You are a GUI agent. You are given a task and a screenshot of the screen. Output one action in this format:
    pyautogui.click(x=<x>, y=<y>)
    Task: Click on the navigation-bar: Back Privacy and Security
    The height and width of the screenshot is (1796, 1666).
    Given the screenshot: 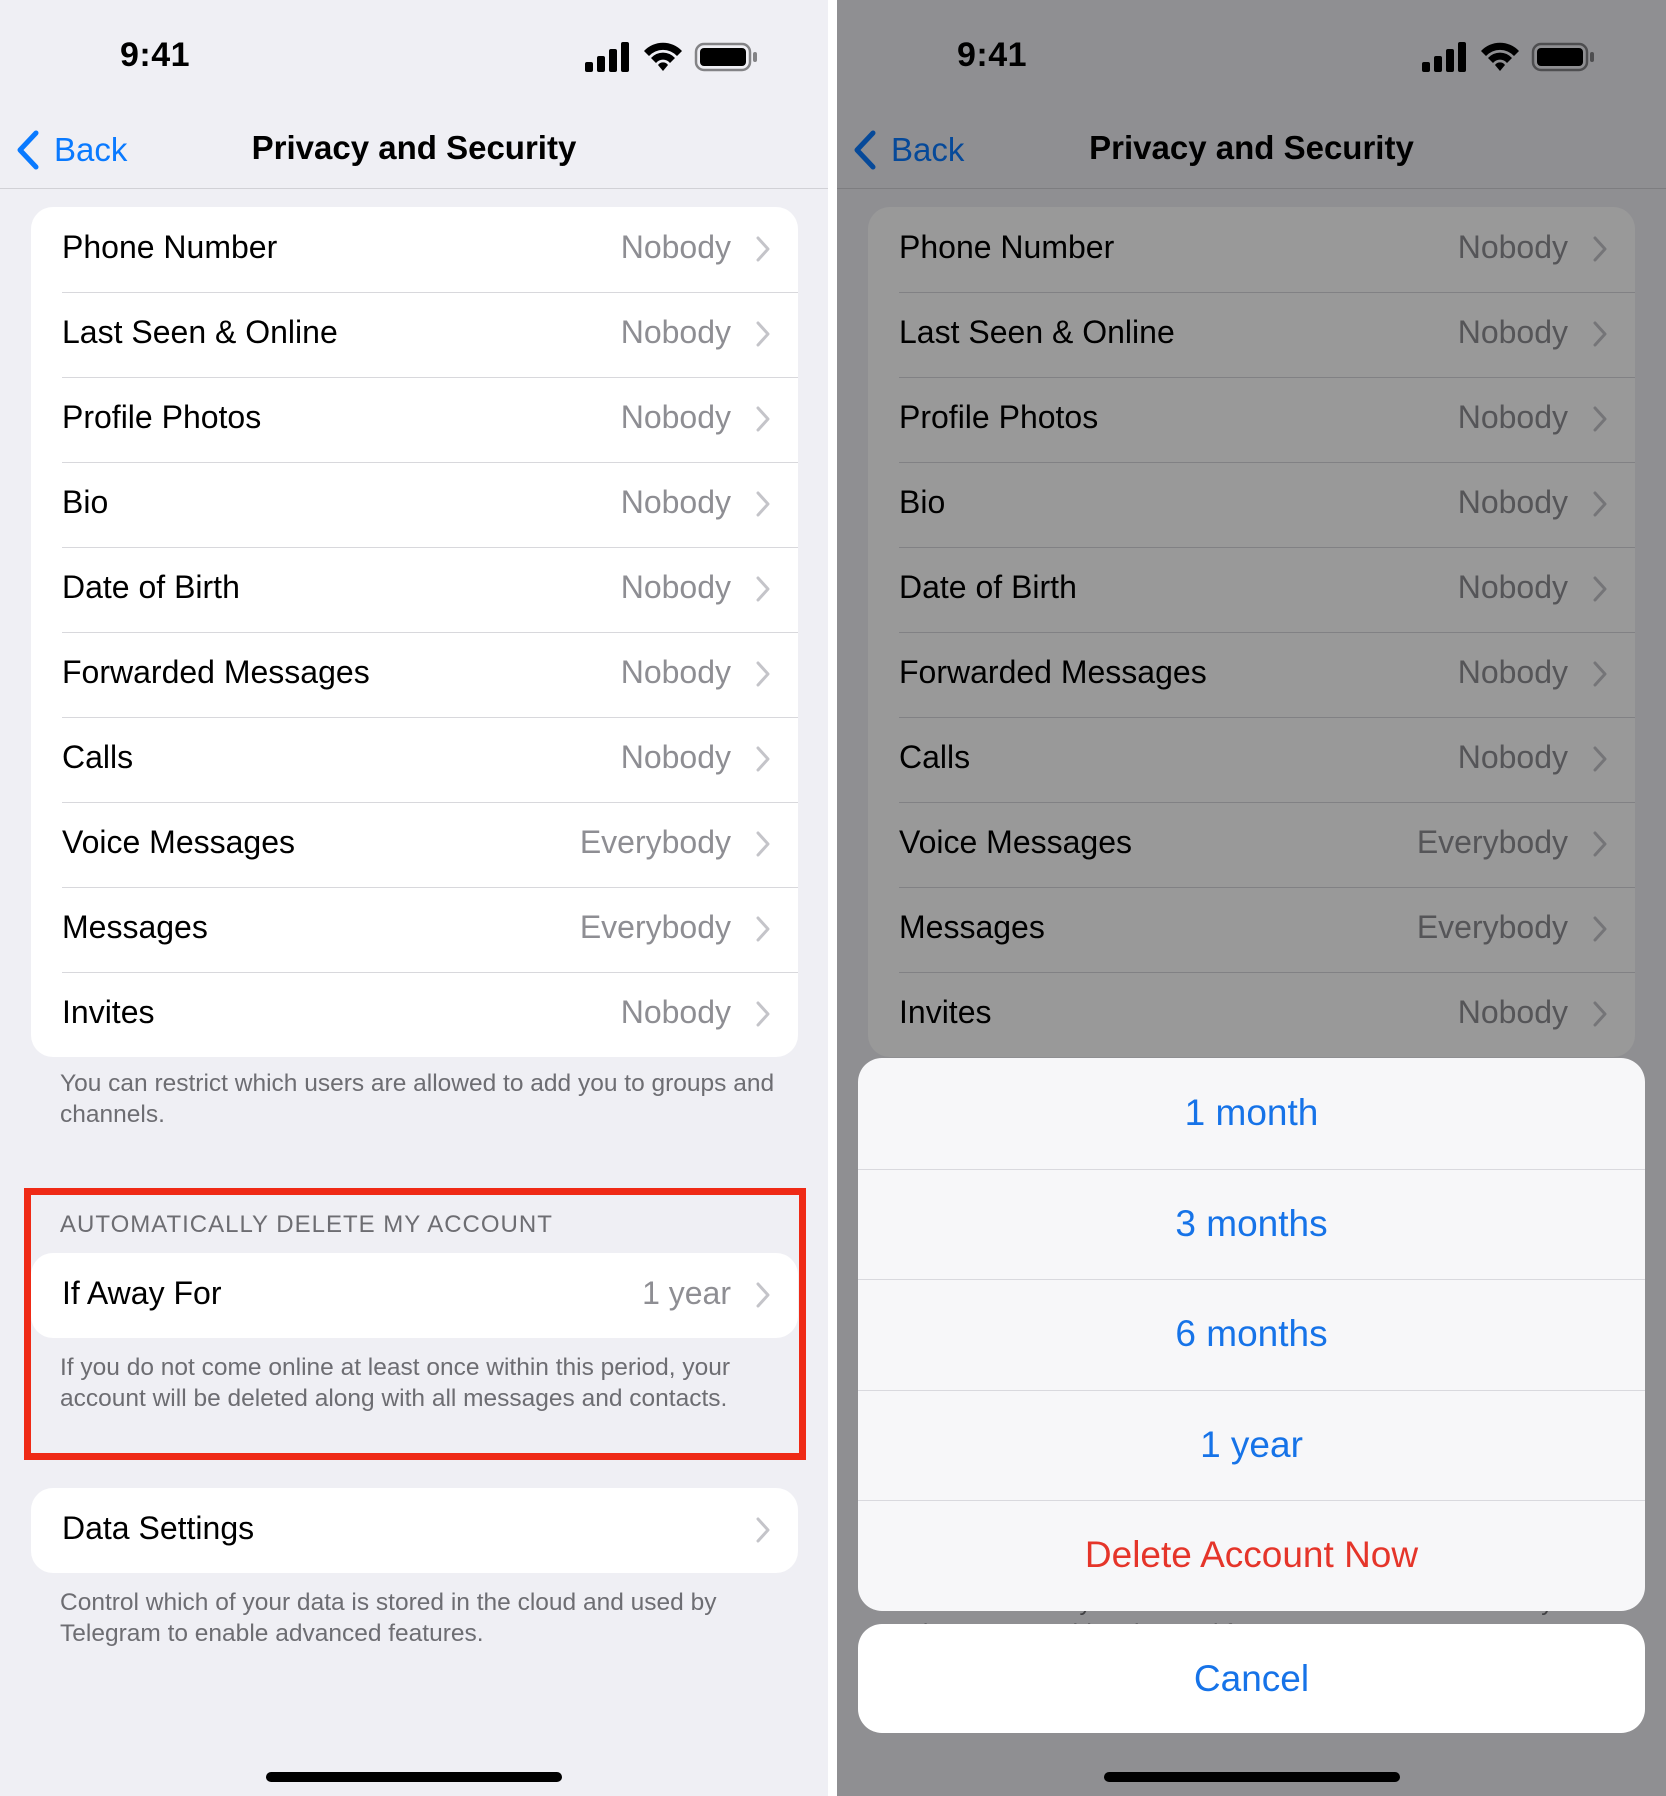 What is the action you would take?
    pyautogui.click(x=414, y=152)
    